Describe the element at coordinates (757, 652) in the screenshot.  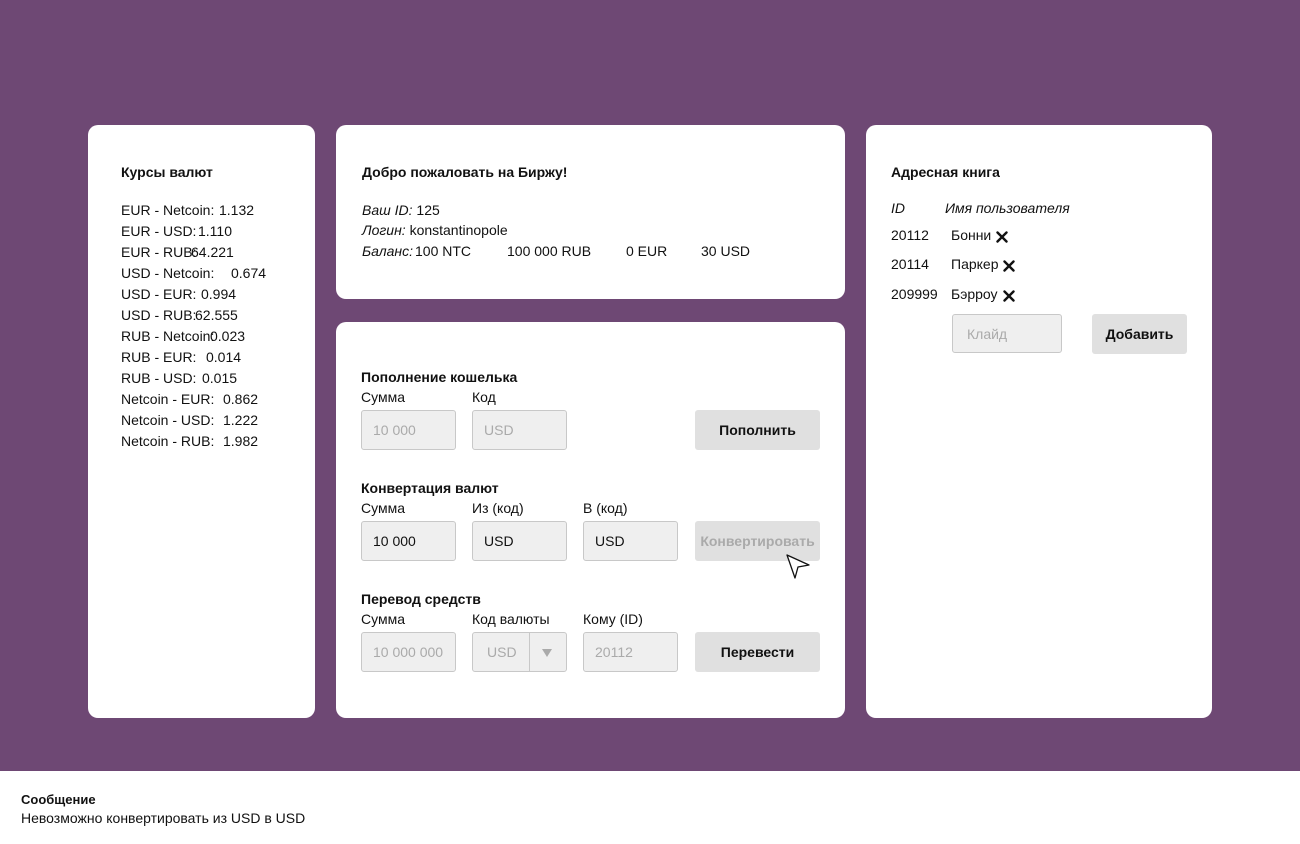
I see `transfer-button: Перевести` at that location.